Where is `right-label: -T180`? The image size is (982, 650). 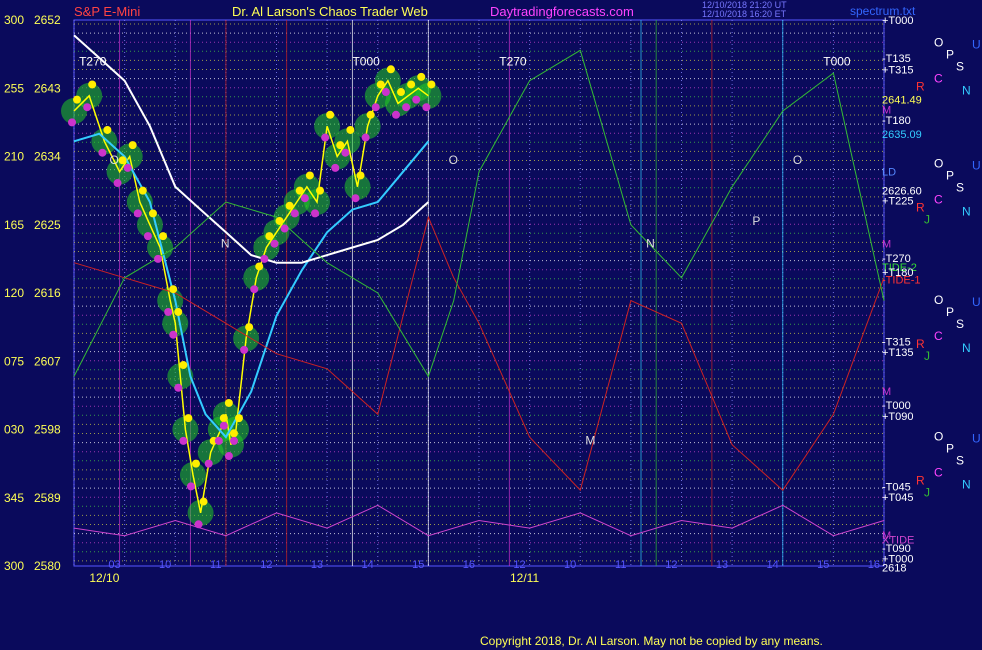
right-label: -T180 is located at coordinates (896, 121).